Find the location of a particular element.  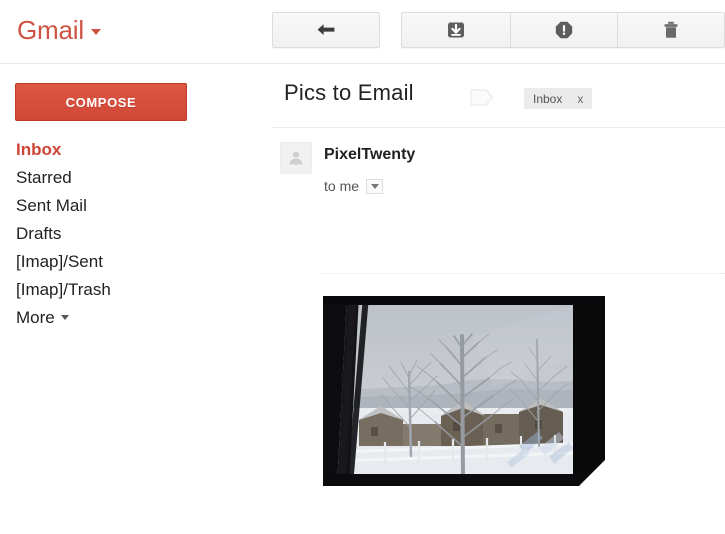

sidebar-item-inbox: Inbox is located at coordinates (131, 150).